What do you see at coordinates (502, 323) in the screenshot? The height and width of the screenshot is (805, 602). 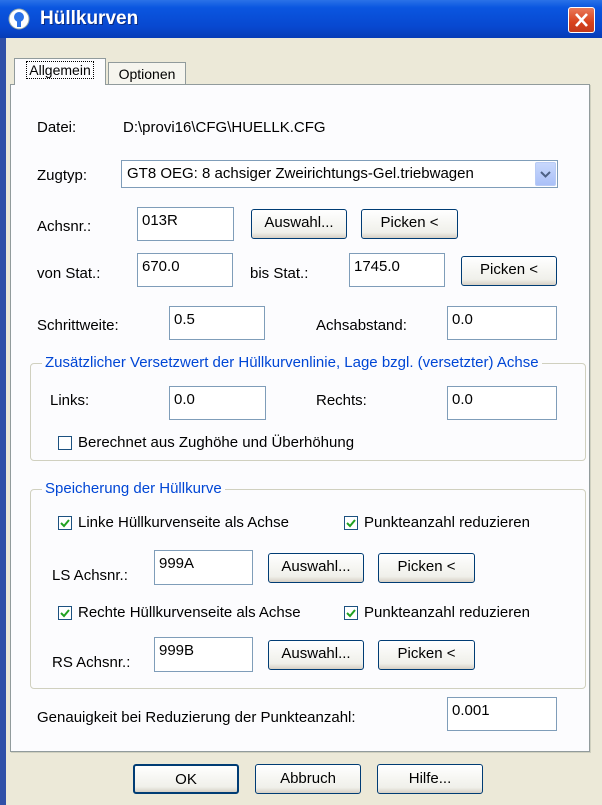 I see `achsabstand-input: 0.0` at bounding box center [502, 323].